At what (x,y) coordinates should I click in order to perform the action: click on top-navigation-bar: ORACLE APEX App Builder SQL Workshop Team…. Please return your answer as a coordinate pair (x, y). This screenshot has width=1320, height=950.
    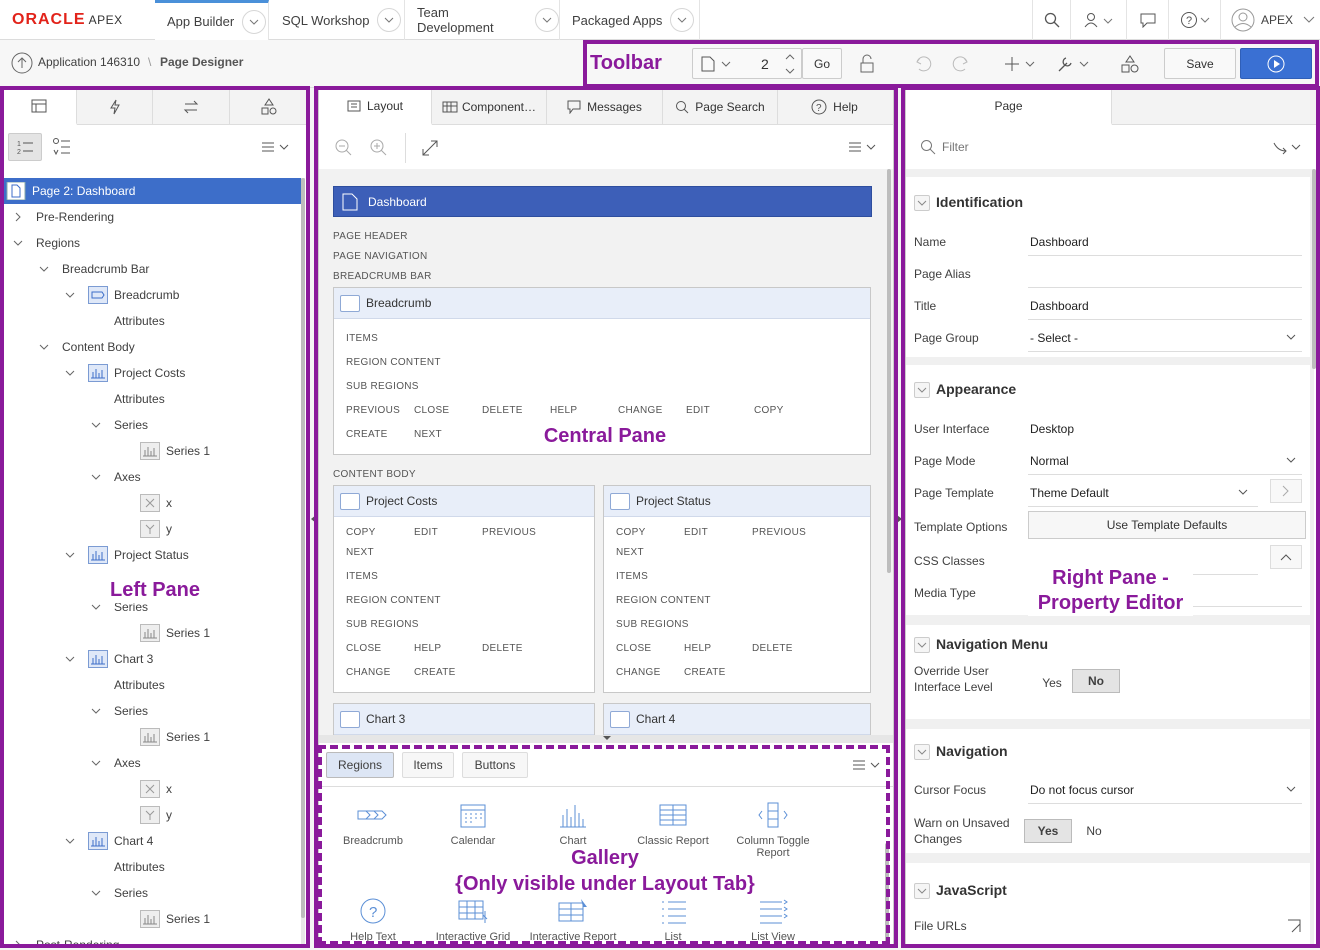
    Looking at the image, I should click on (660, 20).